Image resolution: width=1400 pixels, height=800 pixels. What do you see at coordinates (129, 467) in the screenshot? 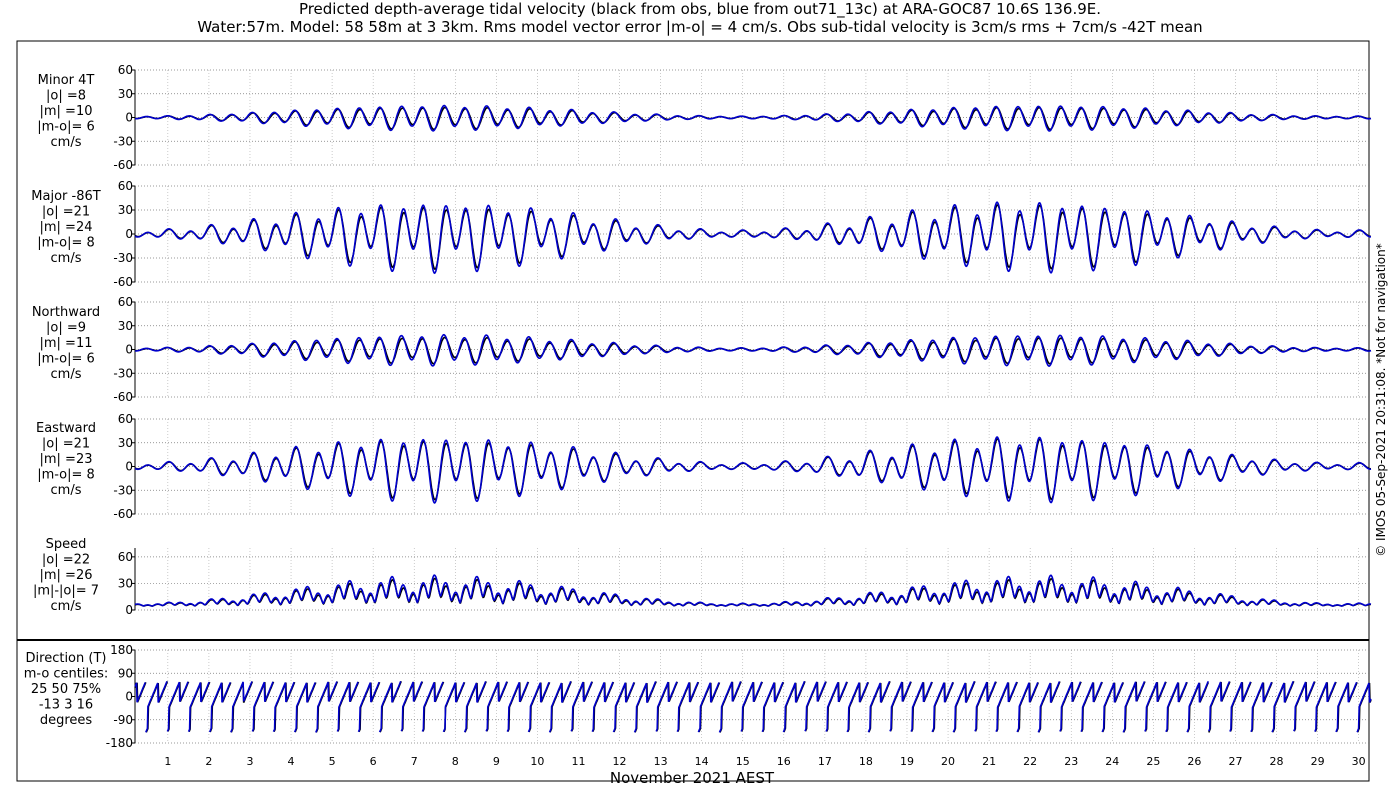
I see `y-tick-label-east: 0` at bounding box center [129, 467].